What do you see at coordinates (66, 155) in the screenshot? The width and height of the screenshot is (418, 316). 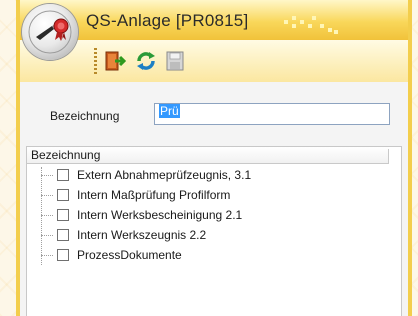 I see `tree-column-header-label: Bezeichnung` at bounding box center [66, 155].